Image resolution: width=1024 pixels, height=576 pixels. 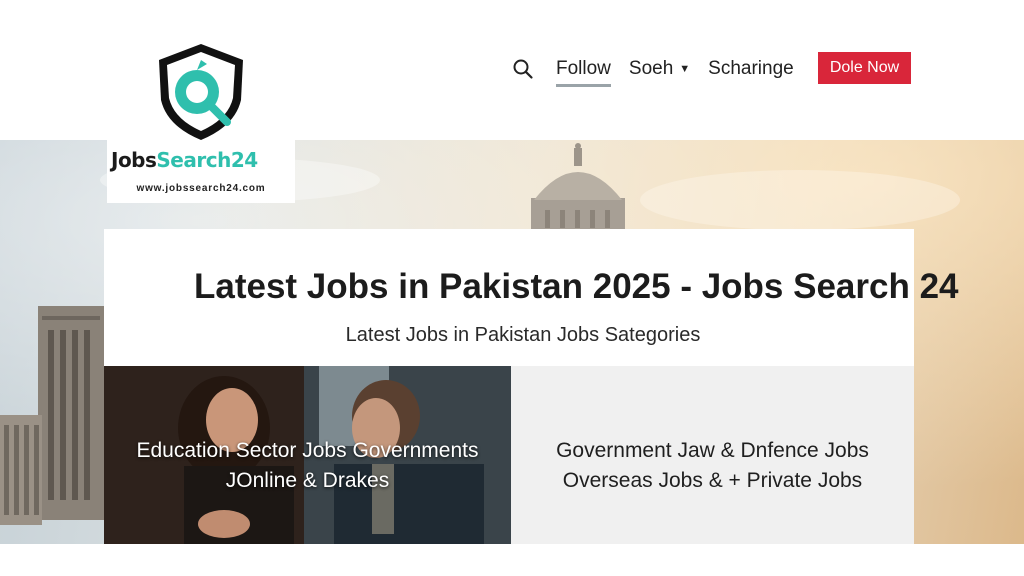 I want to click on site-logo: JobsSearch24 www.jobssearch24.com, so click(x=201, y=105).